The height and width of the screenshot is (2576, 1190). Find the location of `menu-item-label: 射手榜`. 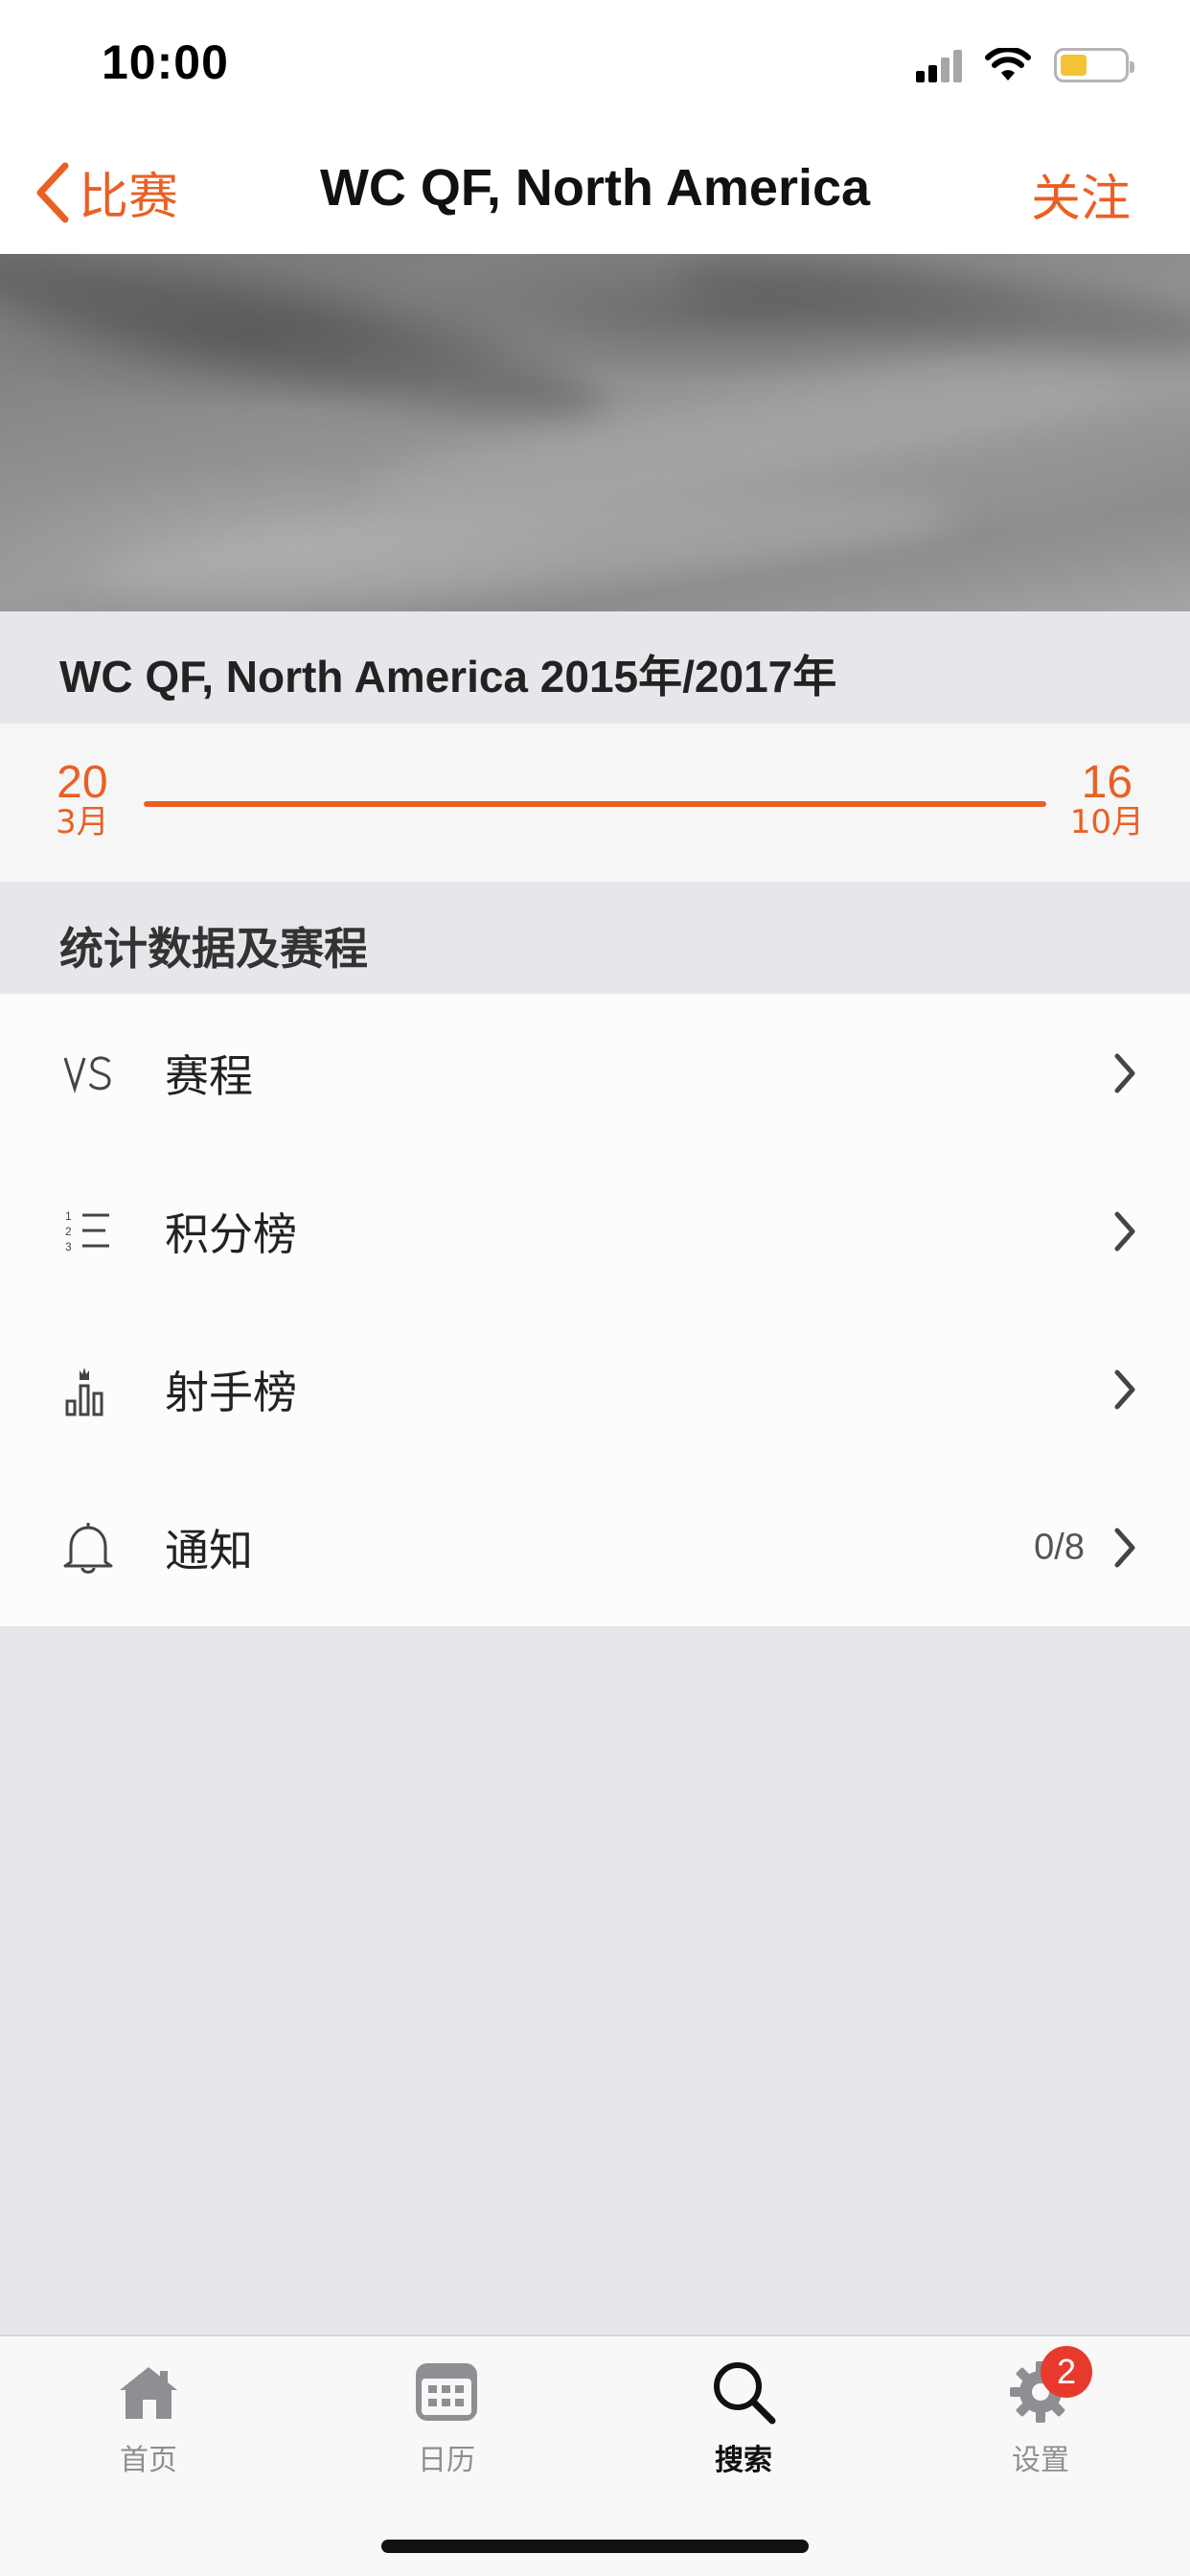

menu-item-label: 射手榜 is located at coordinates (231, 1392).